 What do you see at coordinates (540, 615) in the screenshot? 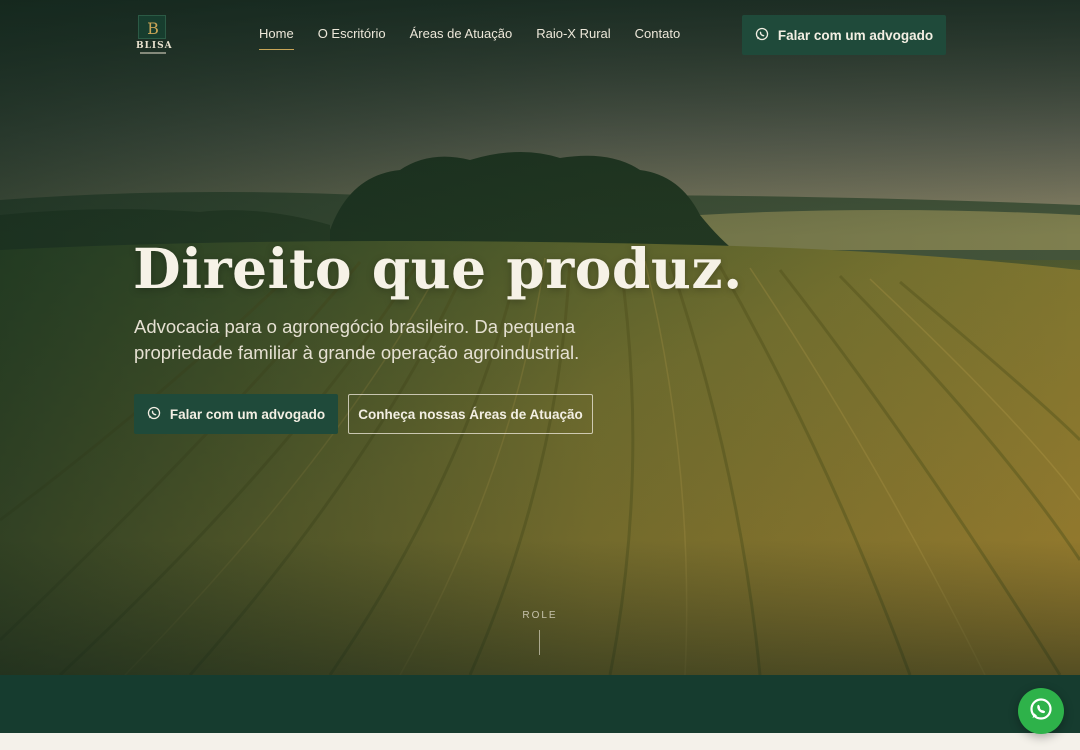
I see `scroll-label: ROLE` at bounding box center [540, 615].